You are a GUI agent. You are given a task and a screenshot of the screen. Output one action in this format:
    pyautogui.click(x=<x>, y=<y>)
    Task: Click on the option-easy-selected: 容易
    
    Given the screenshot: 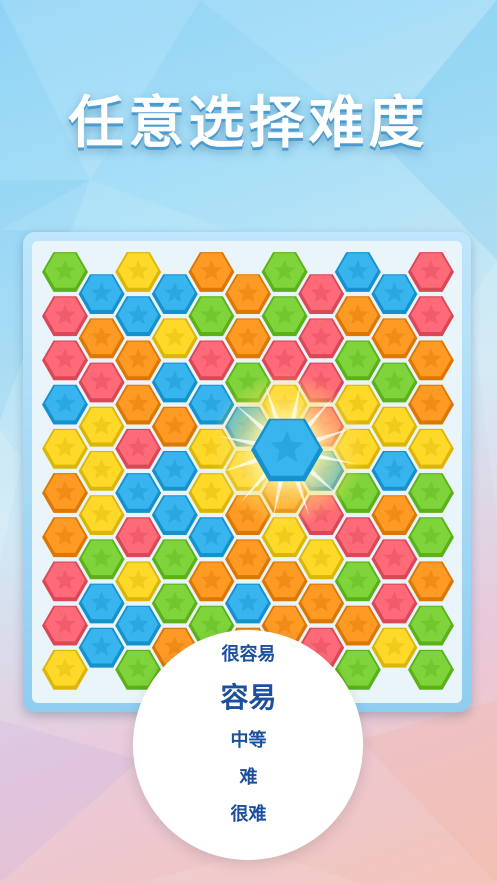 What is the action you would take?
    pyautogui.click(x=248, y=696)
    